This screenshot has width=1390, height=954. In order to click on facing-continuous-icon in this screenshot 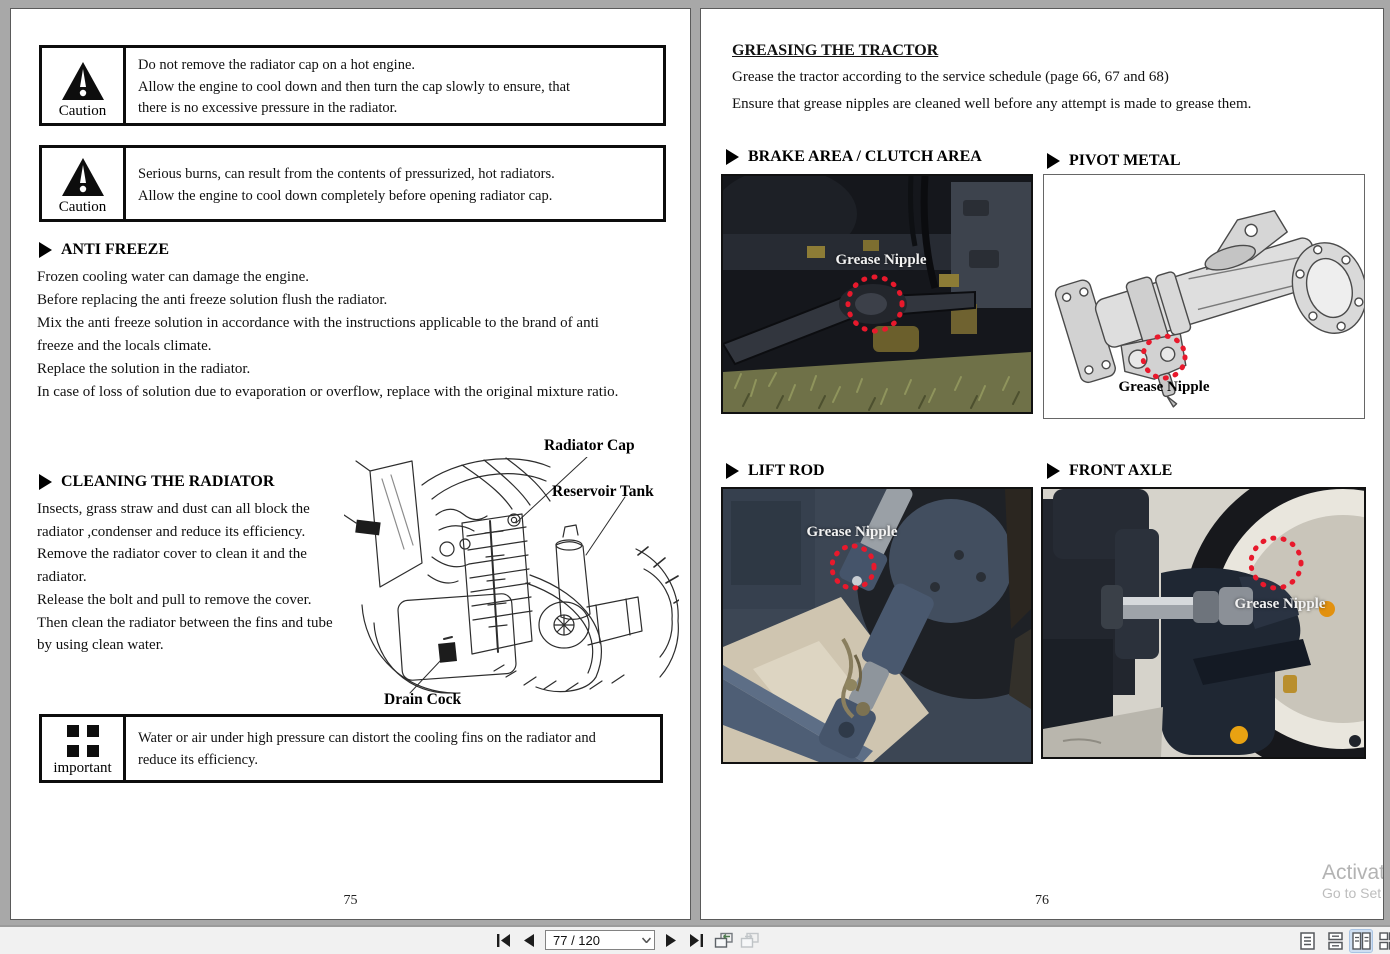, I will do `click(1384, 941)`.